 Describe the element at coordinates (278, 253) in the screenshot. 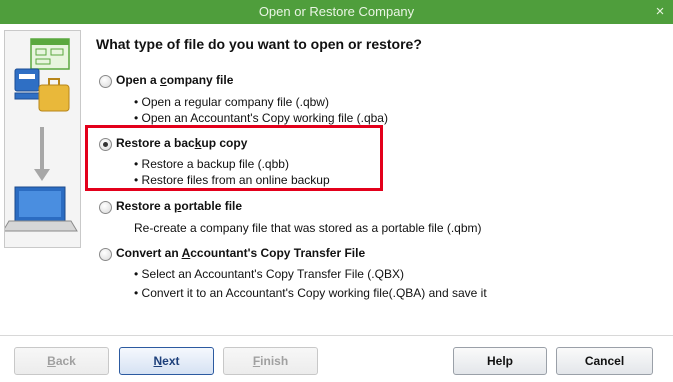

I see `option-title-text: ccountant's Copy Transfer File` at that location.